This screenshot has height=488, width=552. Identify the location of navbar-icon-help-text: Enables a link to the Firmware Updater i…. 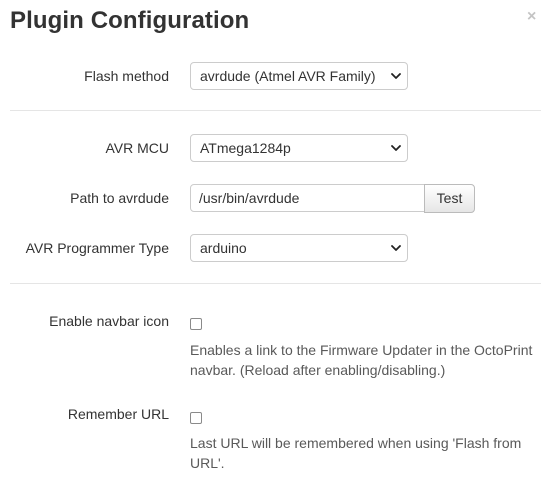
(361, 360).